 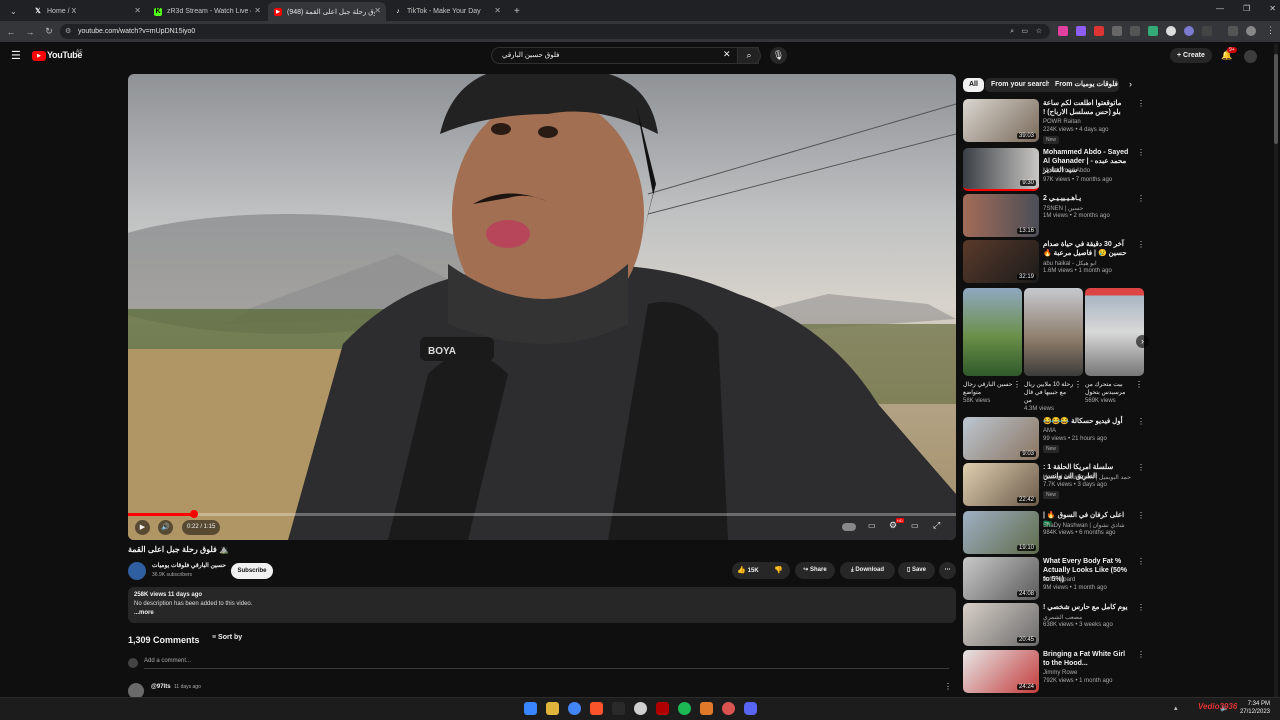 What do you see at coordinates (1001, 261) in the screenshot?
I see `video-thumbnail: 32:19` at bounding box center [1001, 261].